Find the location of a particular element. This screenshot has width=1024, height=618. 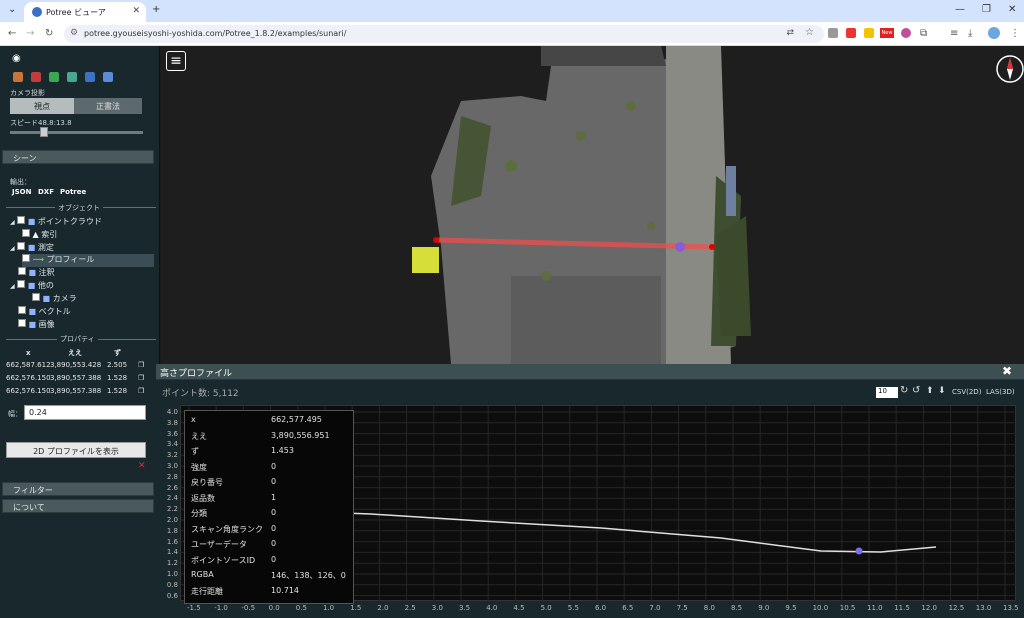

perspective-button: 視点 is located at coordinates (42, 106).